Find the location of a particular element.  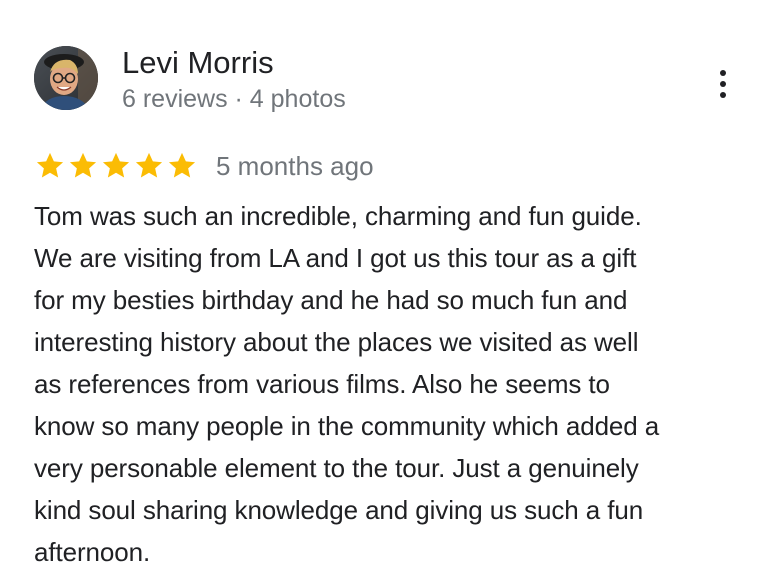

star-rating is located at coordinates (116, 166).